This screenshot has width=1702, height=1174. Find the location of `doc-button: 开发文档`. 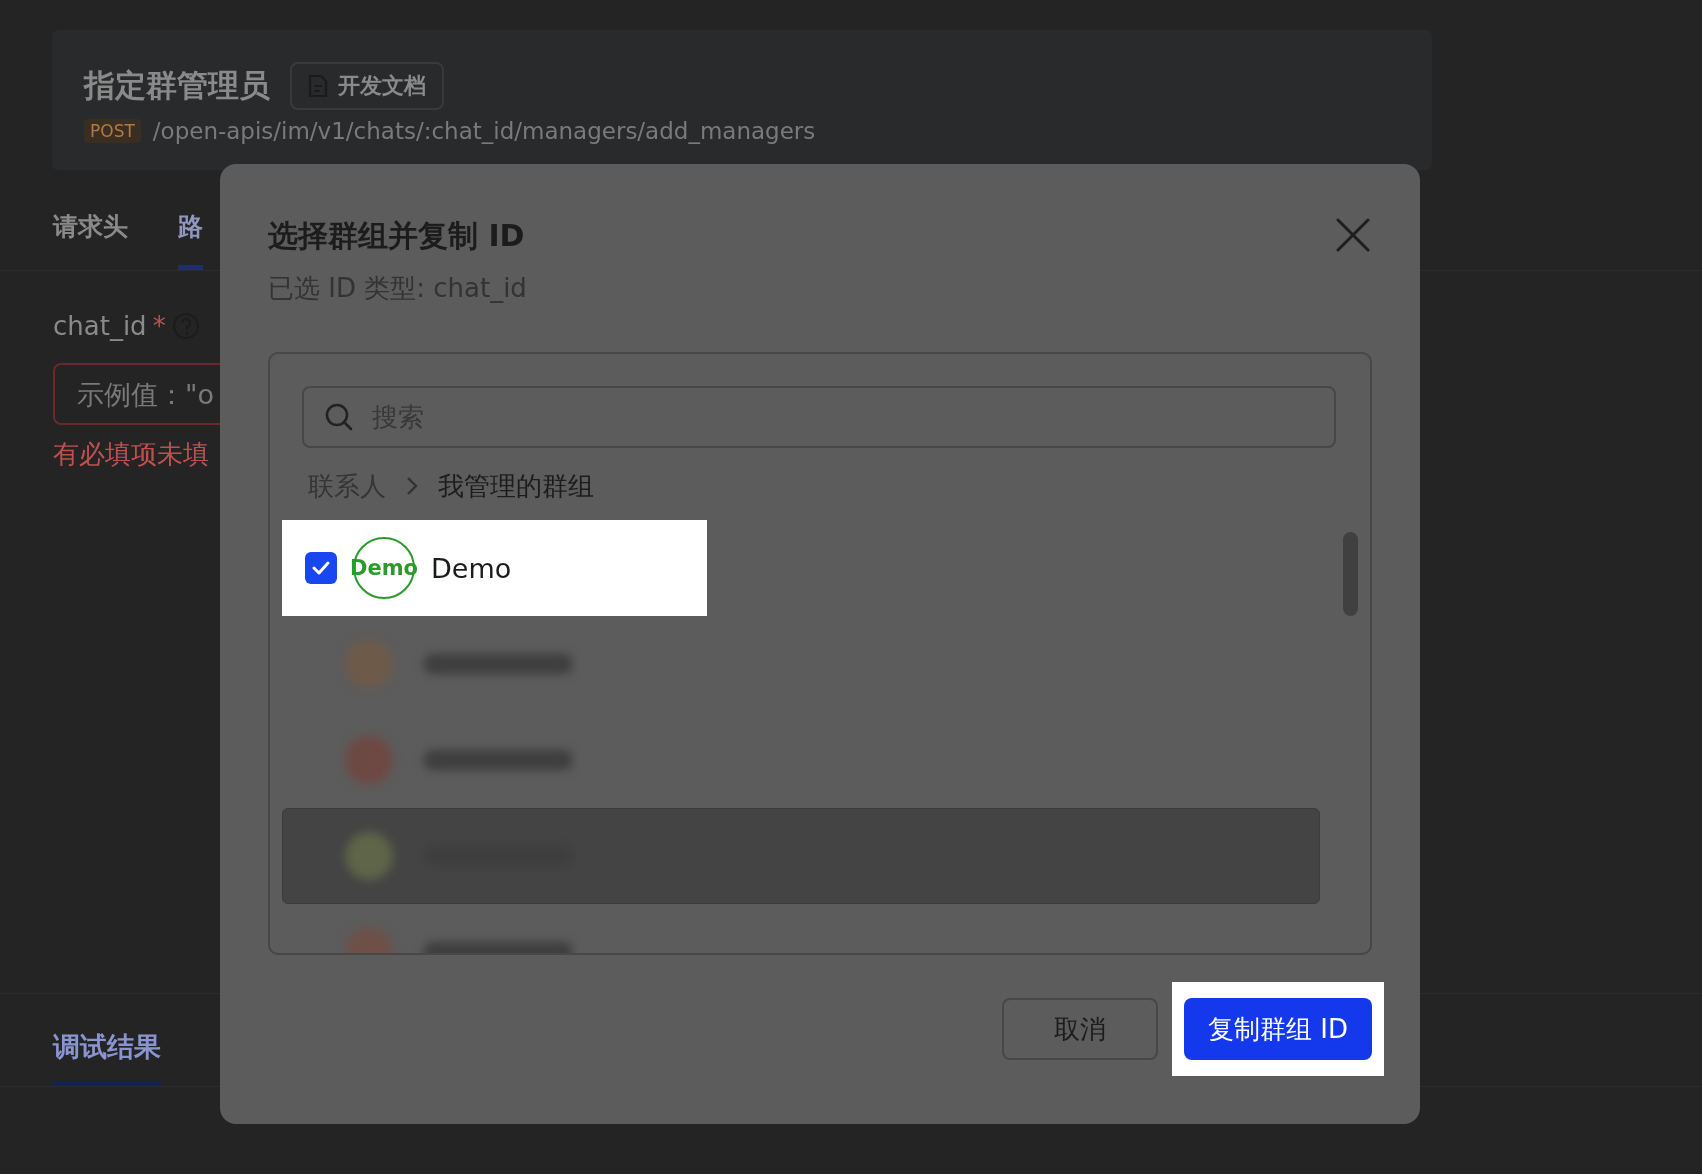

doc-button: 开发文档 is located at coordinates (367, 86).